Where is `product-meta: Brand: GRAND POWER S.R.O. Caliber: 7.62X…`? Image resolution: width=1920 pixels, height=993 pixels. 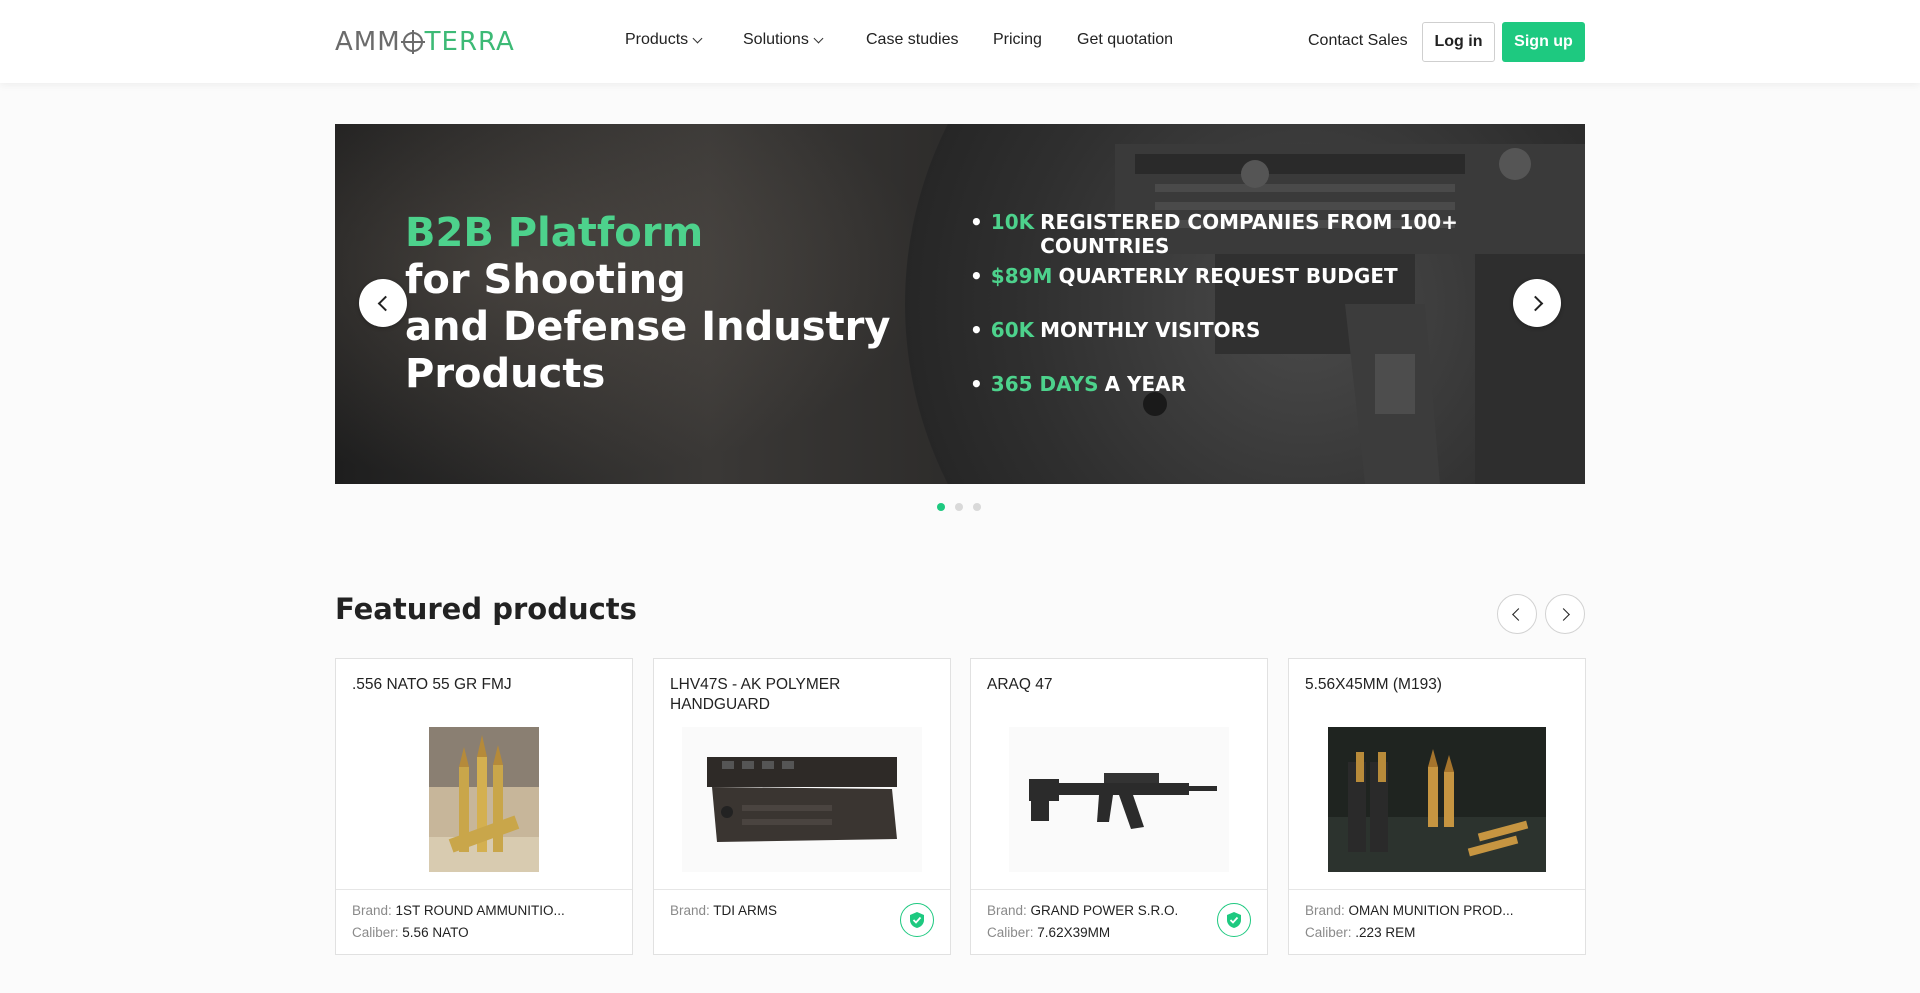 product-meta: Brand: GRAND POWER S.R.O. Caliber: 7.62X… is located at coordinates (1082, 922).